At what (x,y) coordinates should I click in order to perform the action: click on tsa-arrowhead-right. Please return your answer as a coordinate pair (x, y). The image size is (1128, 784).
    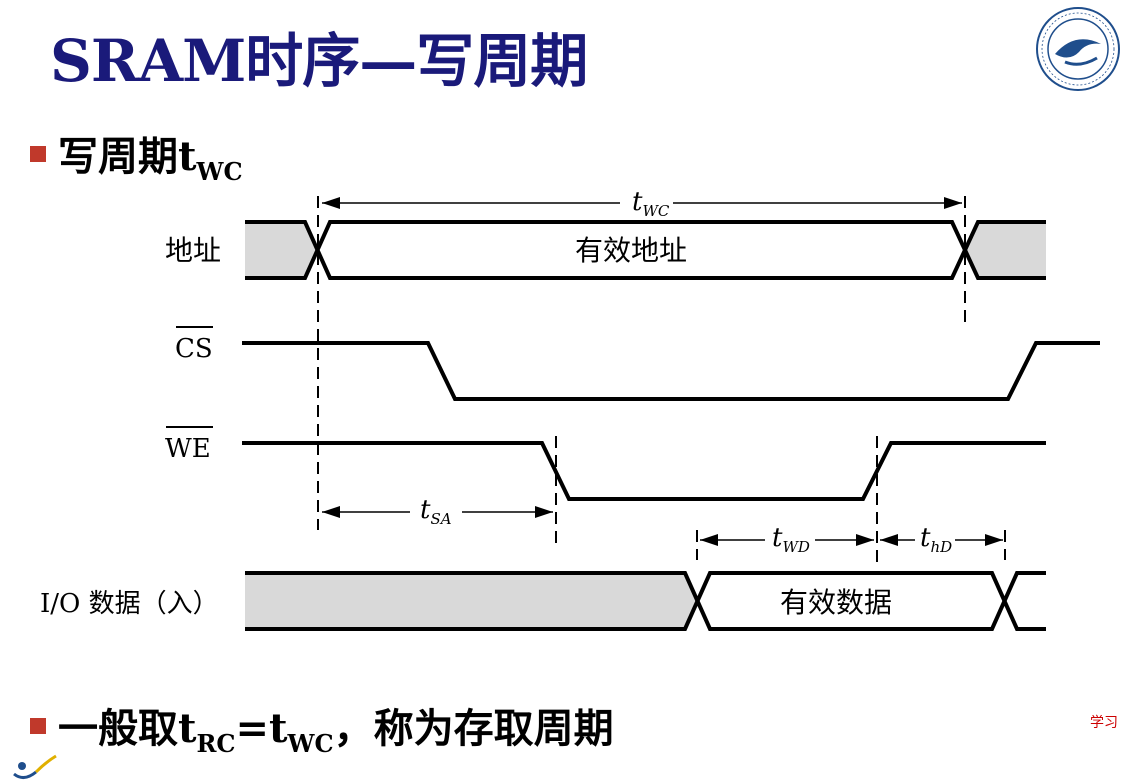
    Looking at the image, I should click on (544, 512).